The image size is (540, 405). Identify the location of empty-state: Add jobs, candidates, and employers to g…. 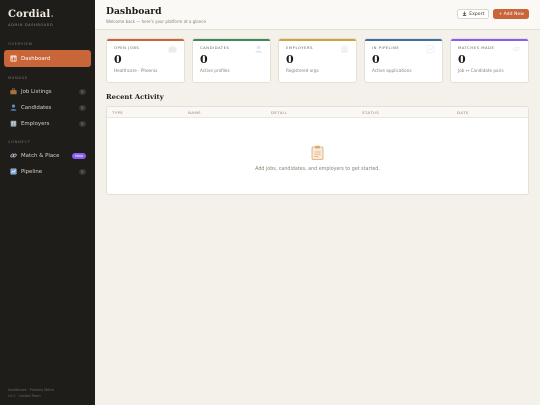
(317, 158).